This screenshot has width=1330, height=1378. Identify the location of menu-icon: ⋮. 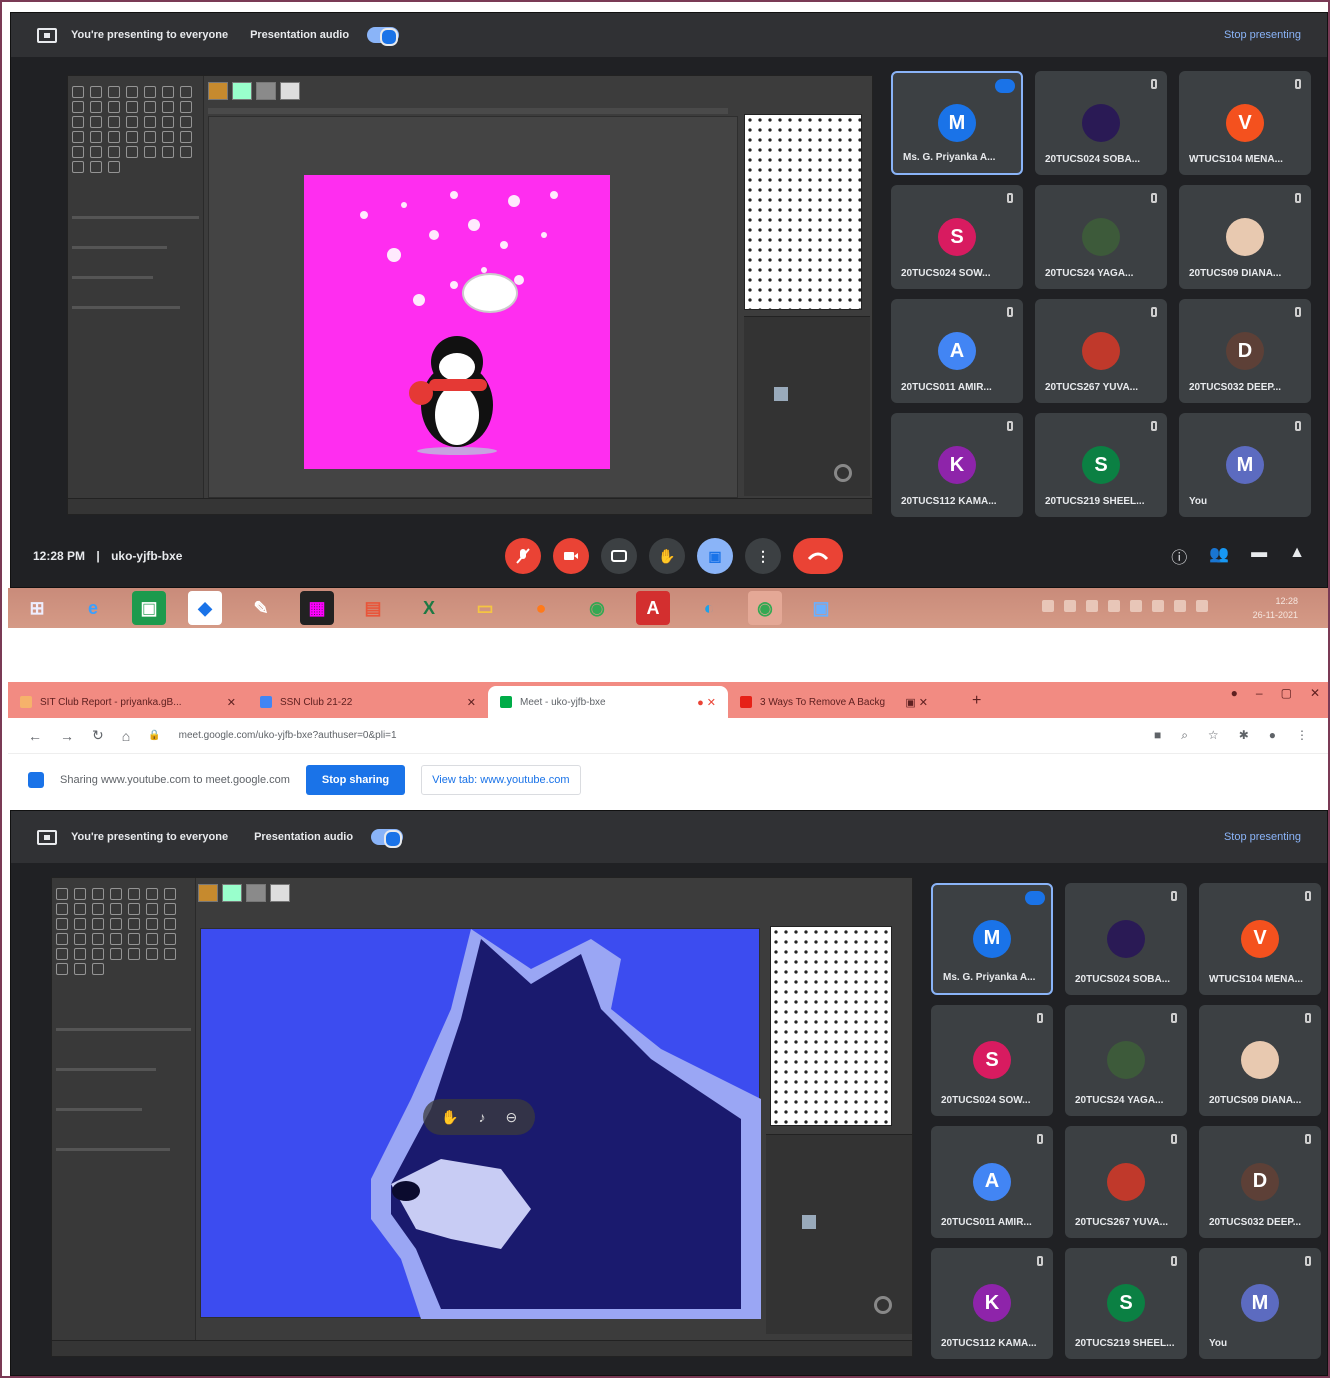
(1302, 735).